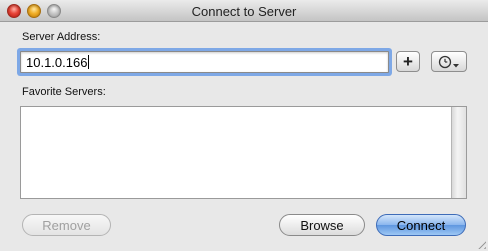 The height and width of the screenshot is (251, 488). I want to click on server-address-input: 10.1.0.166, so click(204, 62).